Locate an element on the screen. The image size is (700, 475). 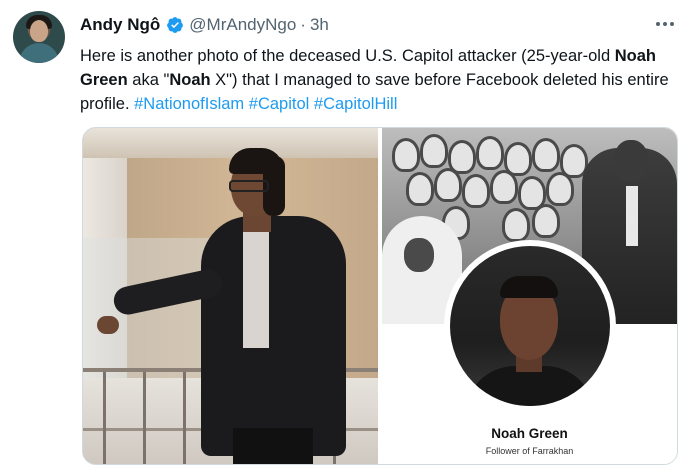
tweet-text-part: aka " is located at coordinates (148, 80).